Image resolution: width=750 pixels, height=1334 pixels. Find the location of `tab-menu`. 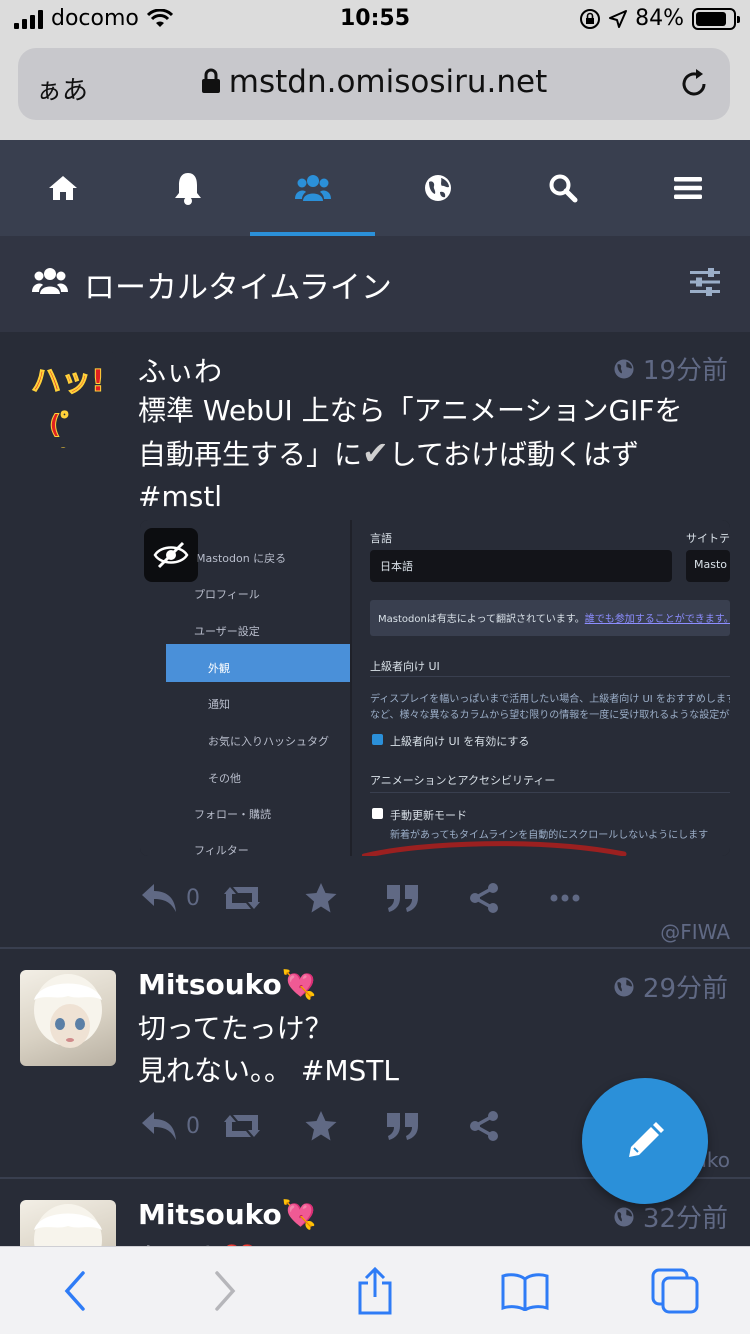

tab-menu is located at coordinates (687, 188).